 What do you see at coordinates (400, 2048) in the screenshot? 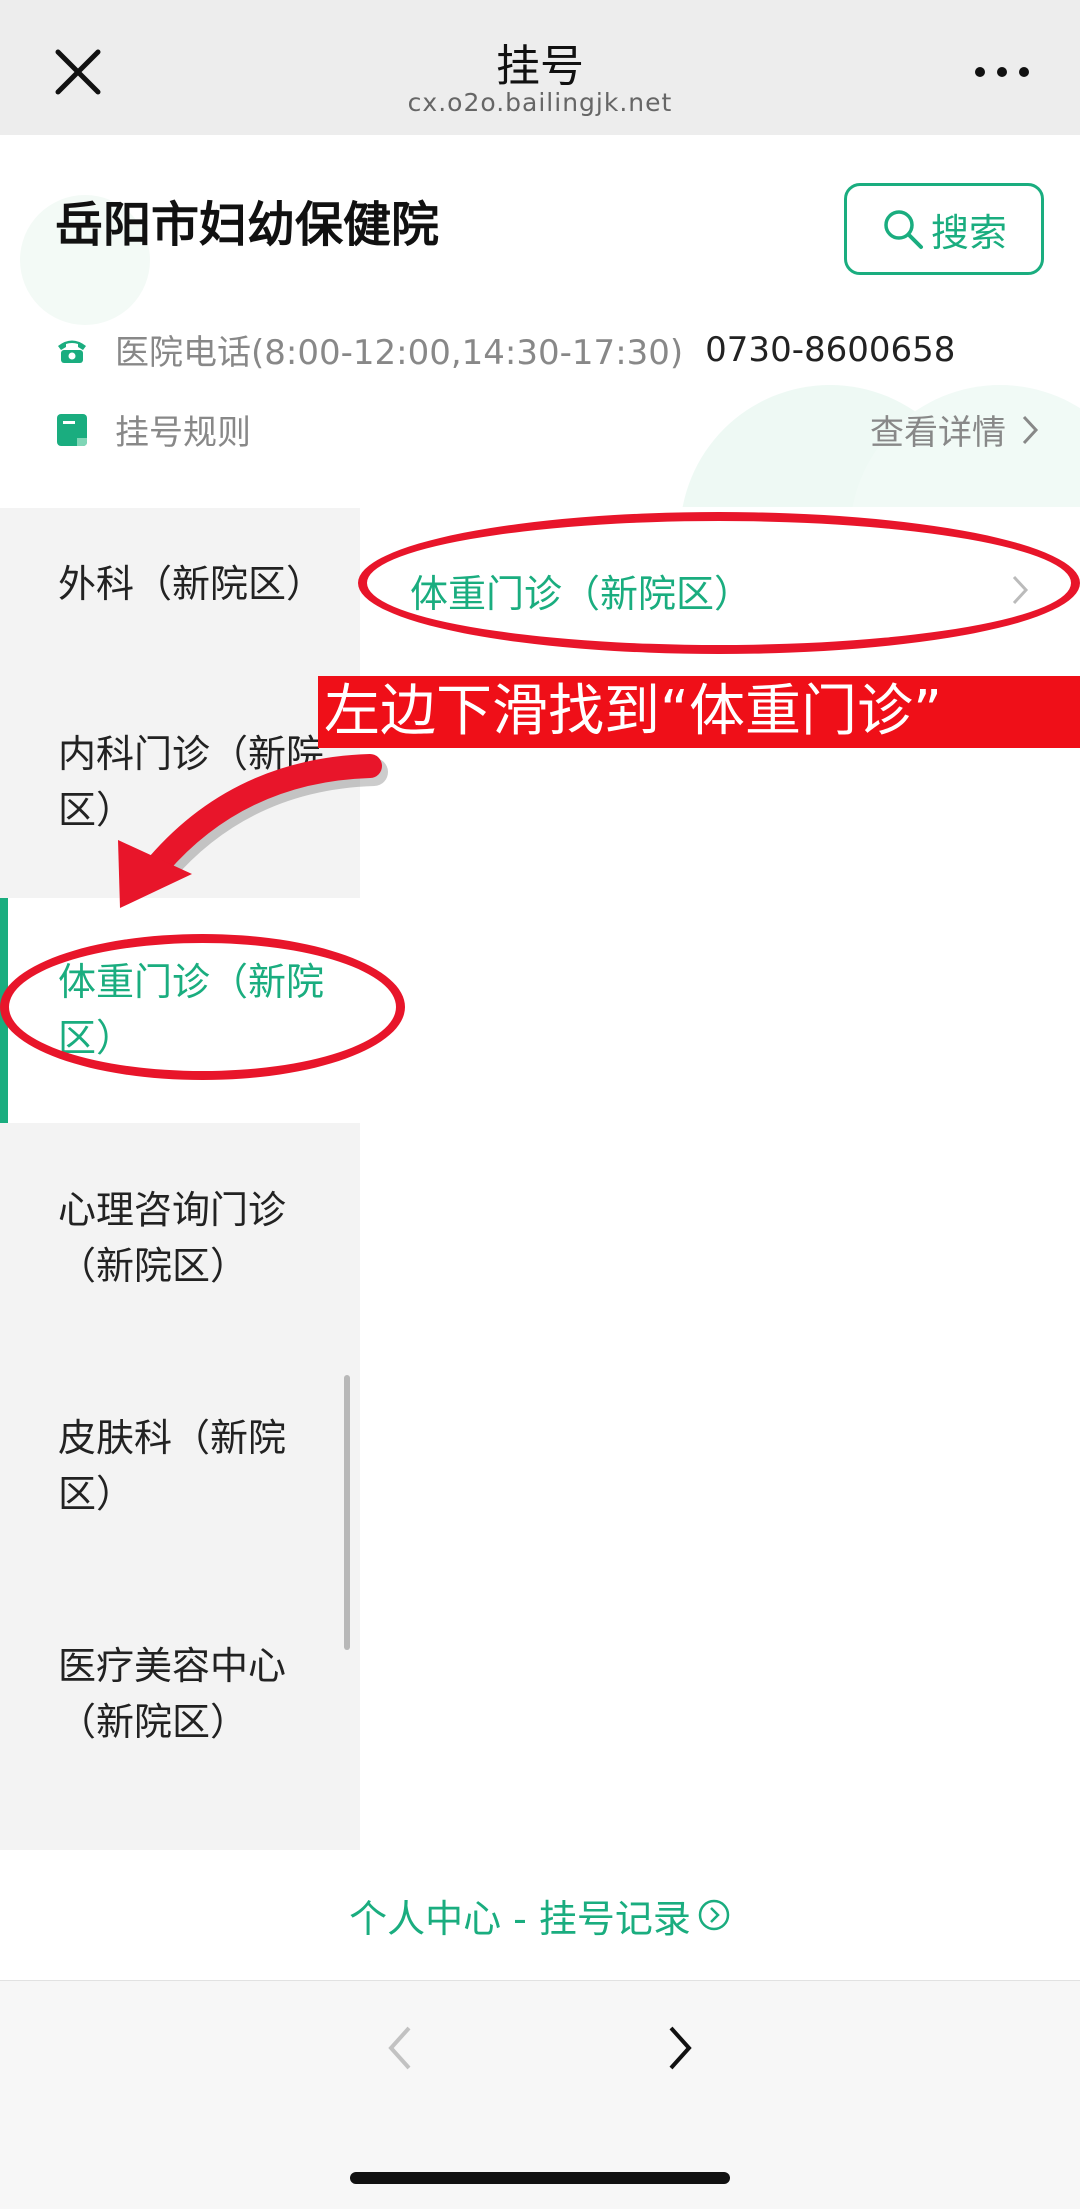
I see `back-icon` at bounding box center [400, 2048].